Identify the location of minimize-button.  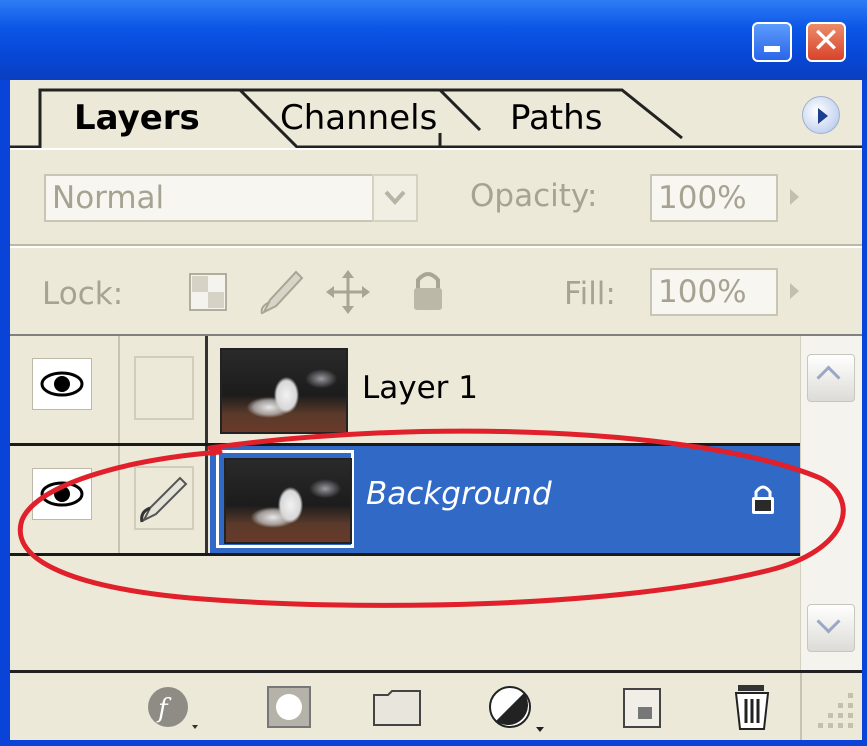
(772, 42).